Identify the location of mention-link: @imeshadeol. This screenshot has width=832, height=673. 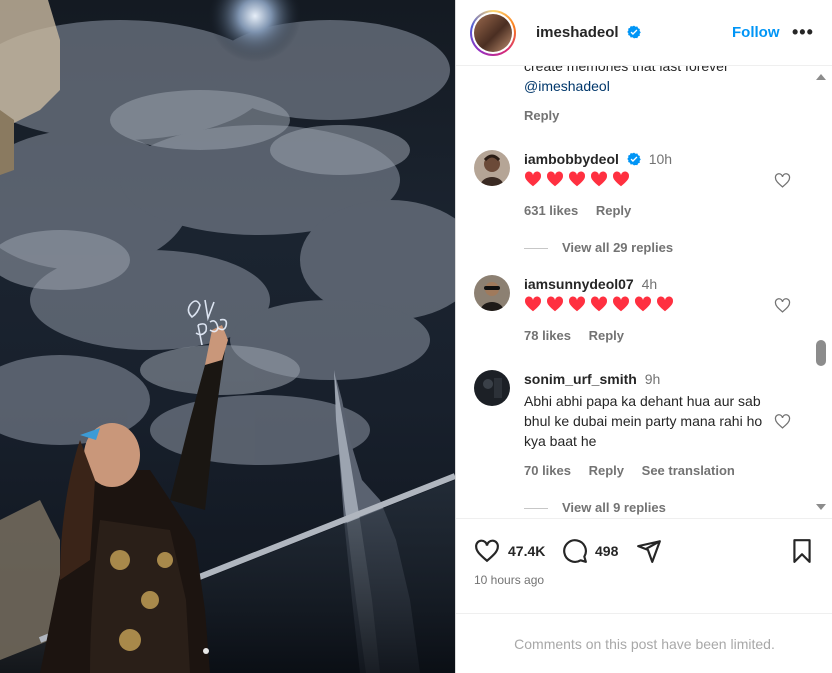
(567, 86).